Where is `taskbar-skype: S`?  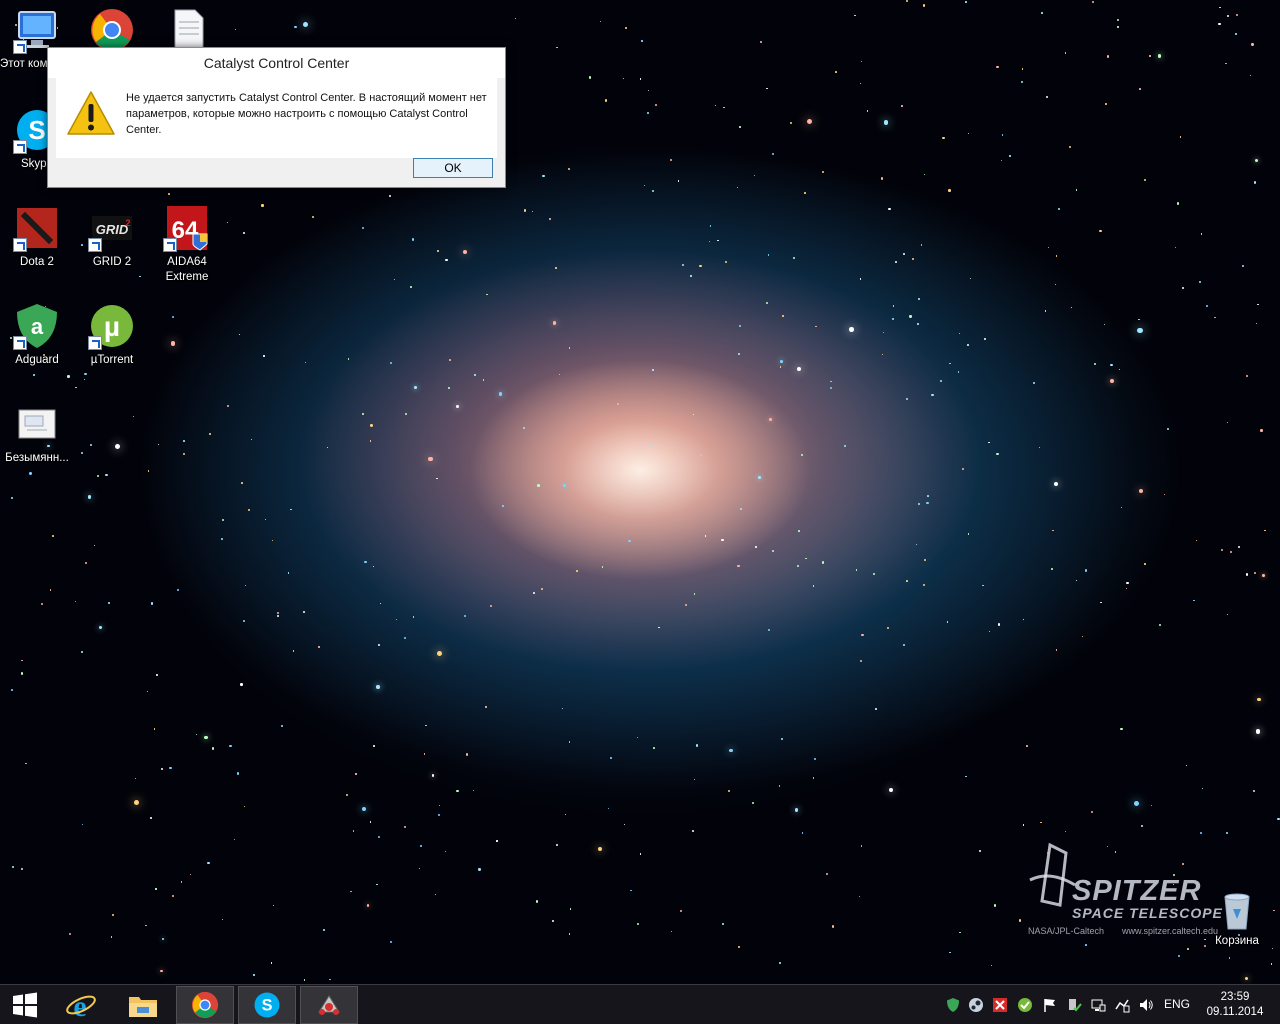
taskbar-skype: S is located at coordinates (267, 1005).